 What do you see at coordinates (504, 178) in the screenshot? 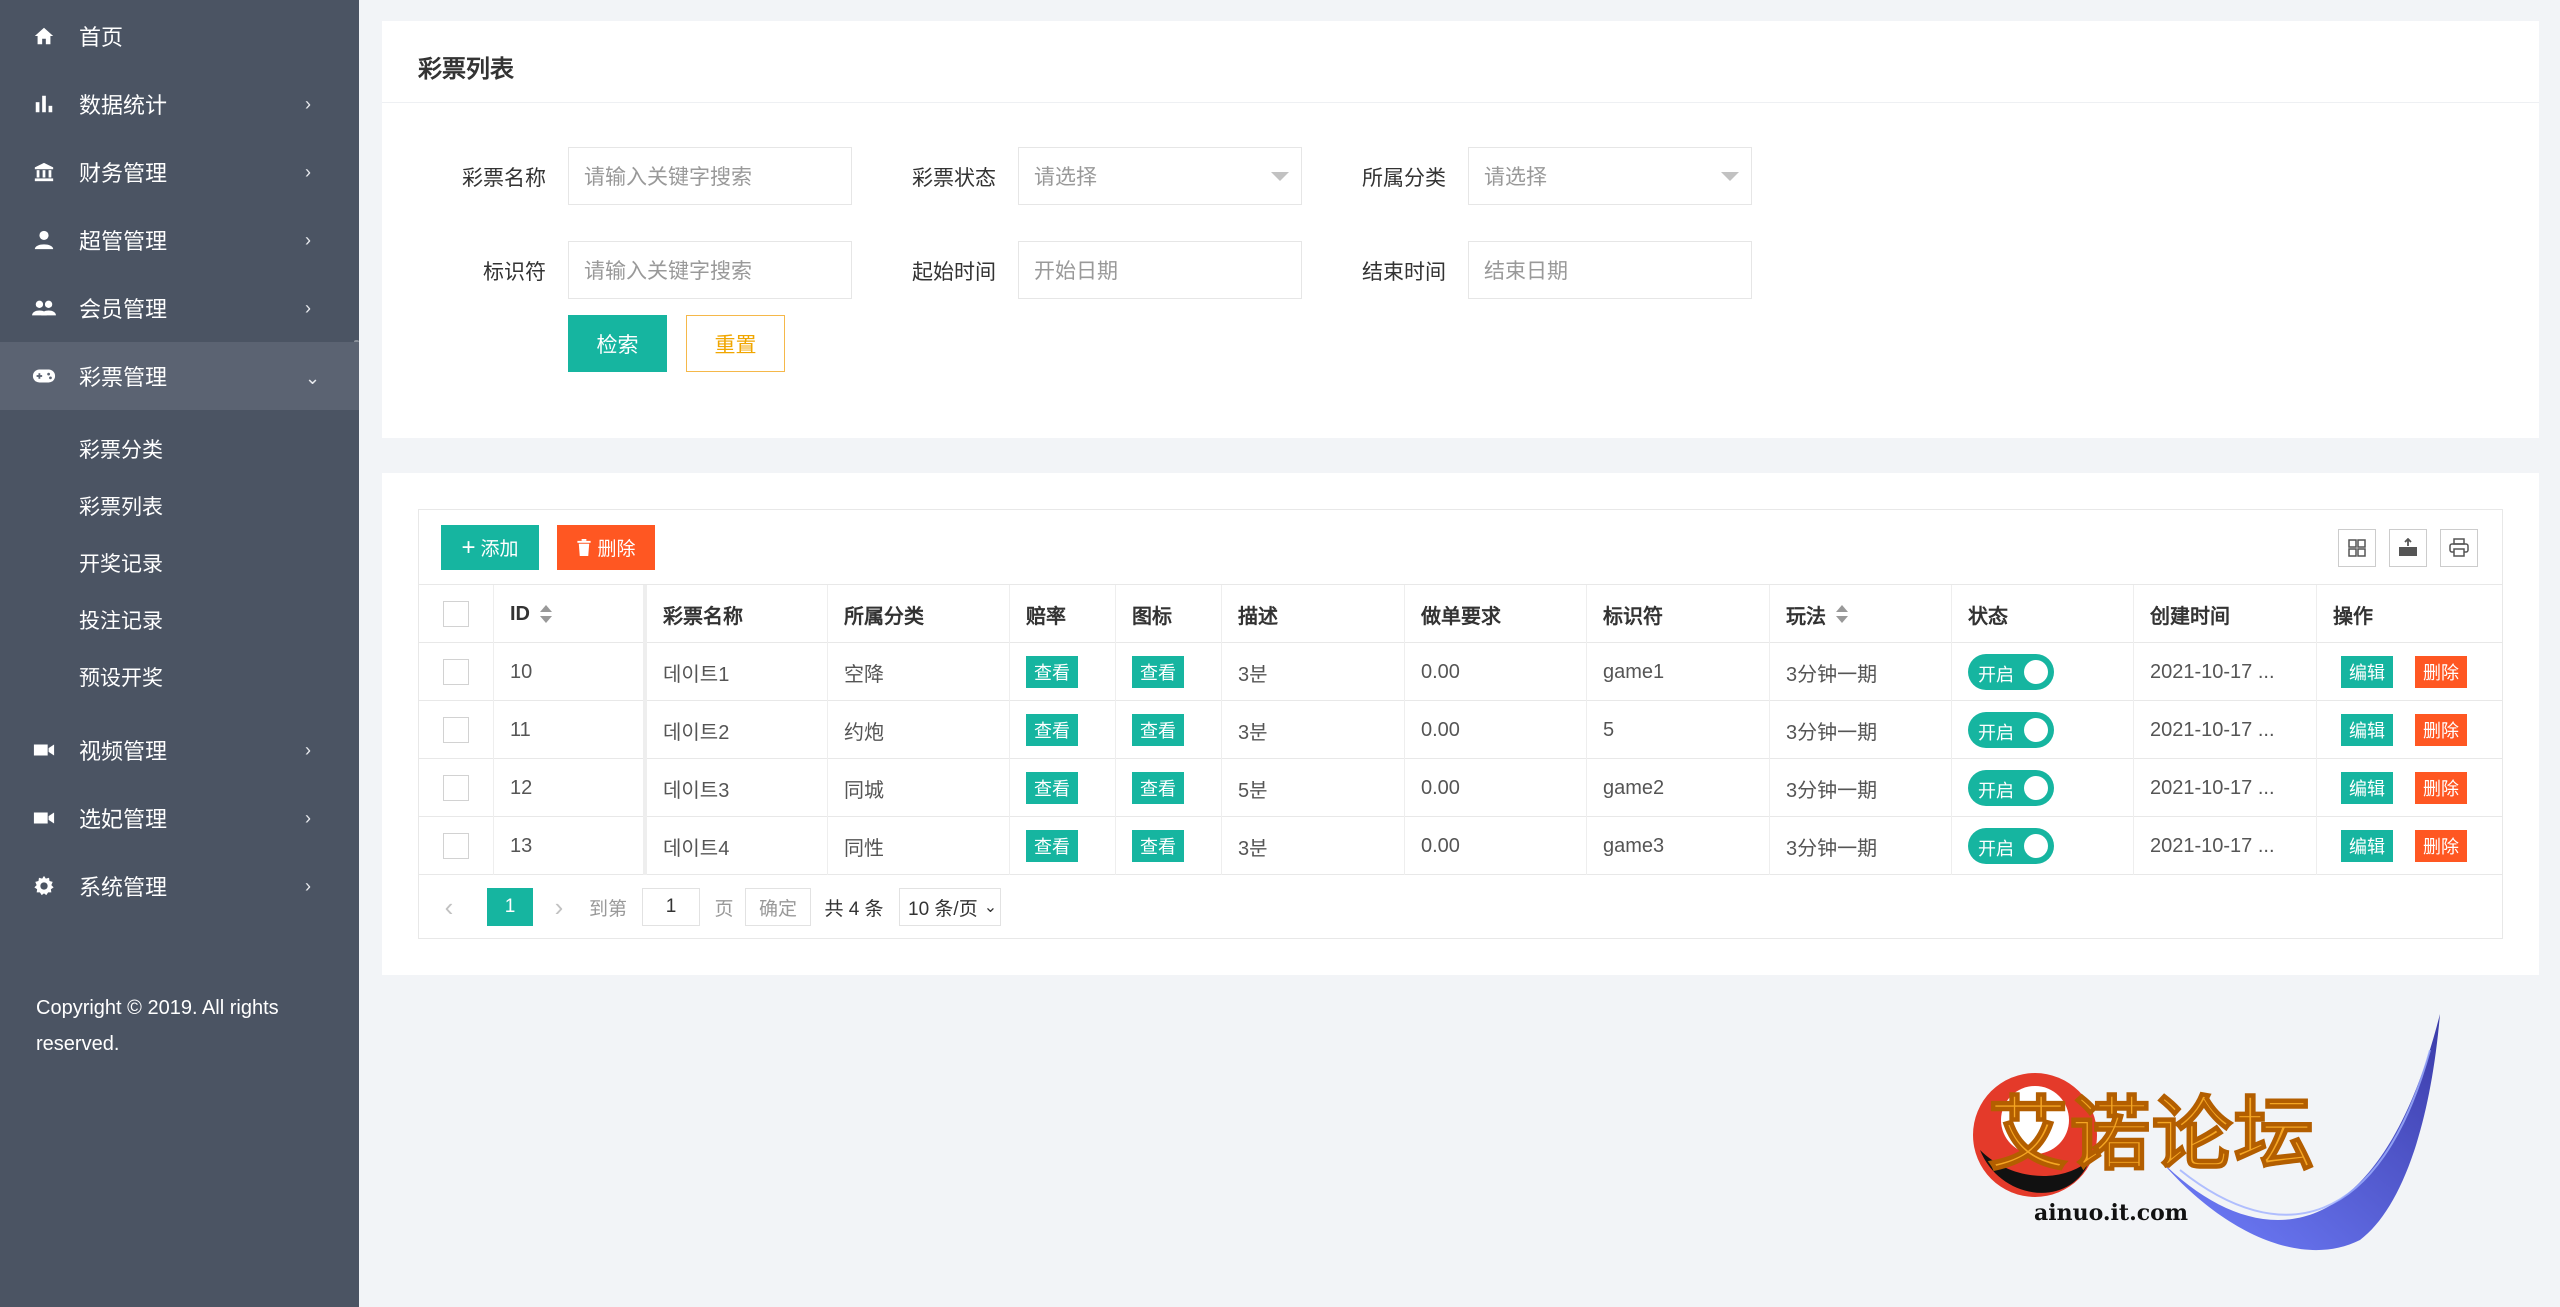
I see `name-label: 彩票名称` at bounding box center [504, 178].